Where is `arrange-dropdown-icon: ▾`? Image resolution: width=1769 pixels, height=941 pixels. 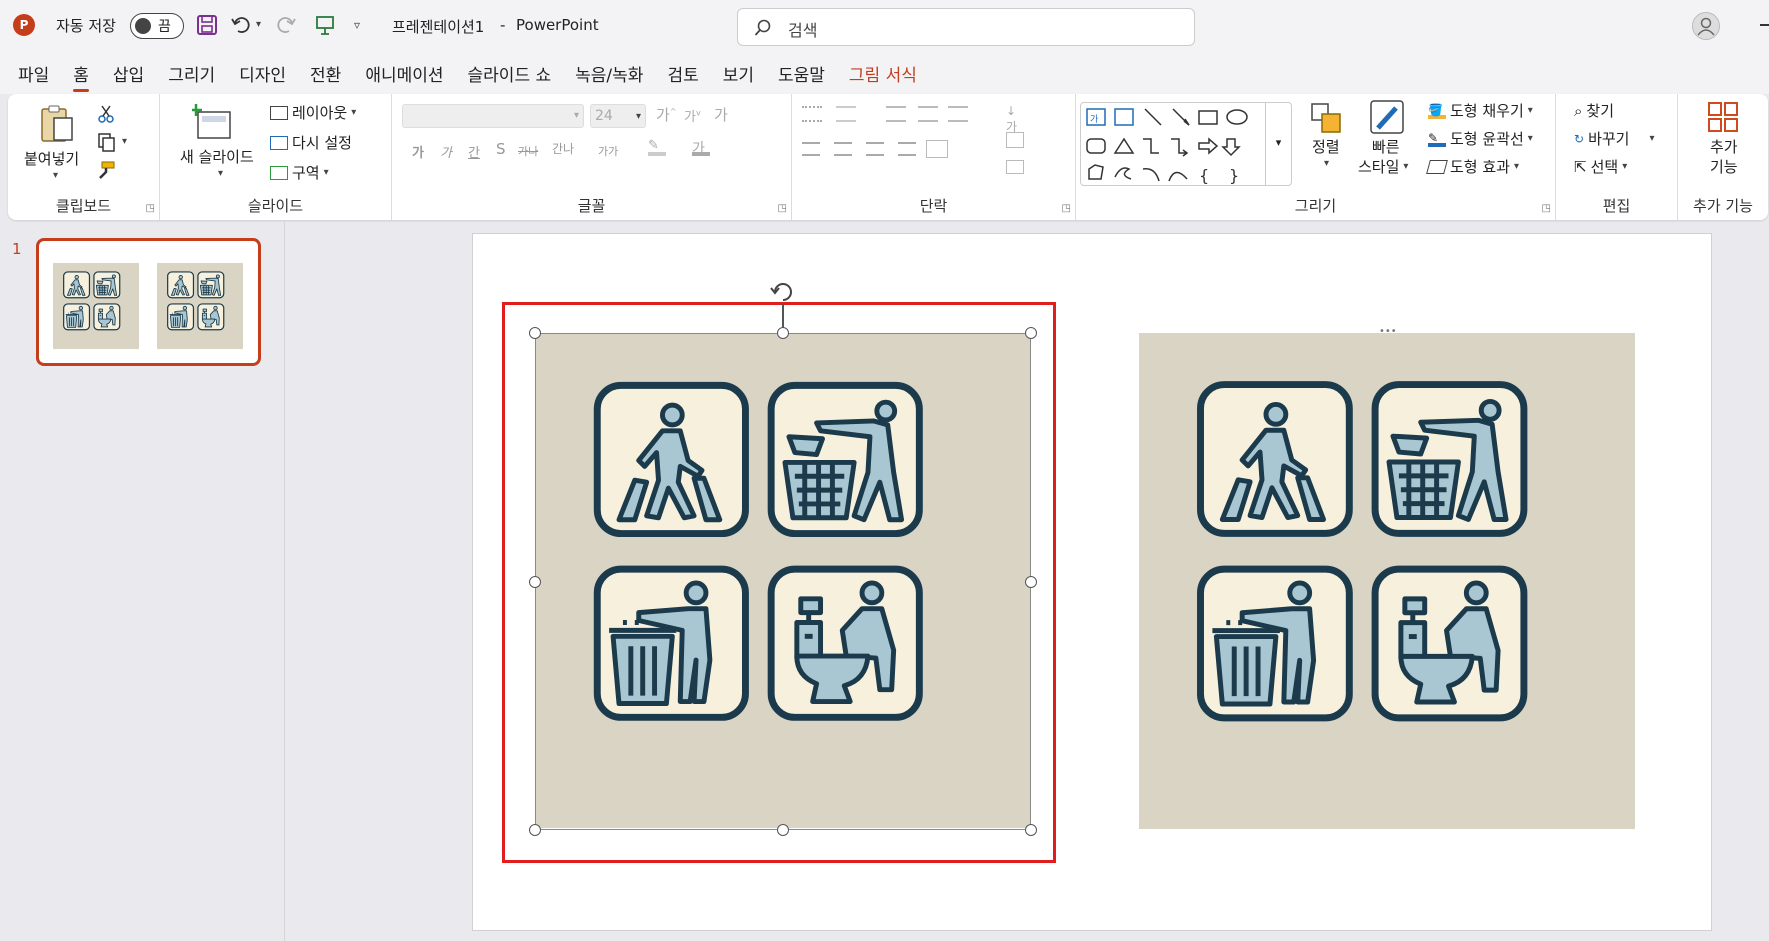 arrange-dropdown-icon: ▾ is located at coordinates (1326, 163).